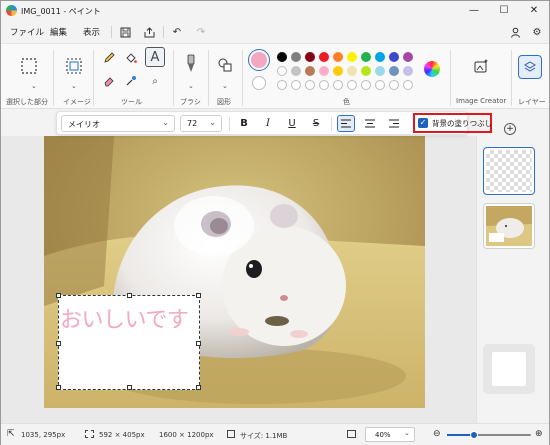 The image size is (550, 445). I want to click on color-picker-icon, so click(131, 81).